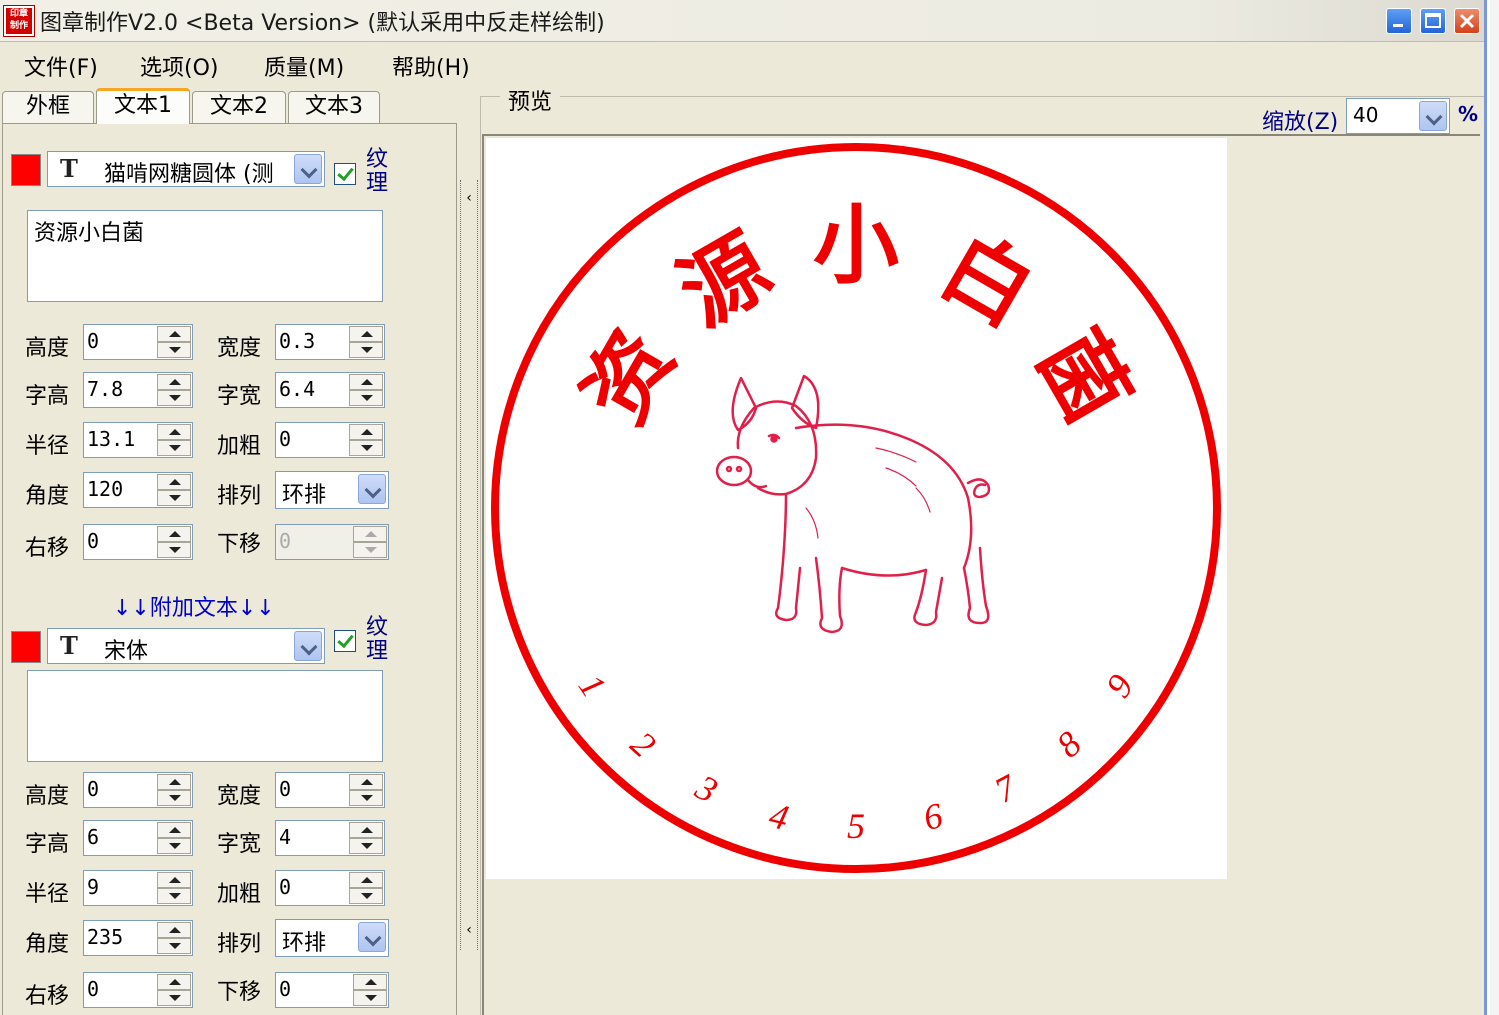 The image size is (1499, 1015). I want to click on extra-height-label: 高度, so click(47, 796).